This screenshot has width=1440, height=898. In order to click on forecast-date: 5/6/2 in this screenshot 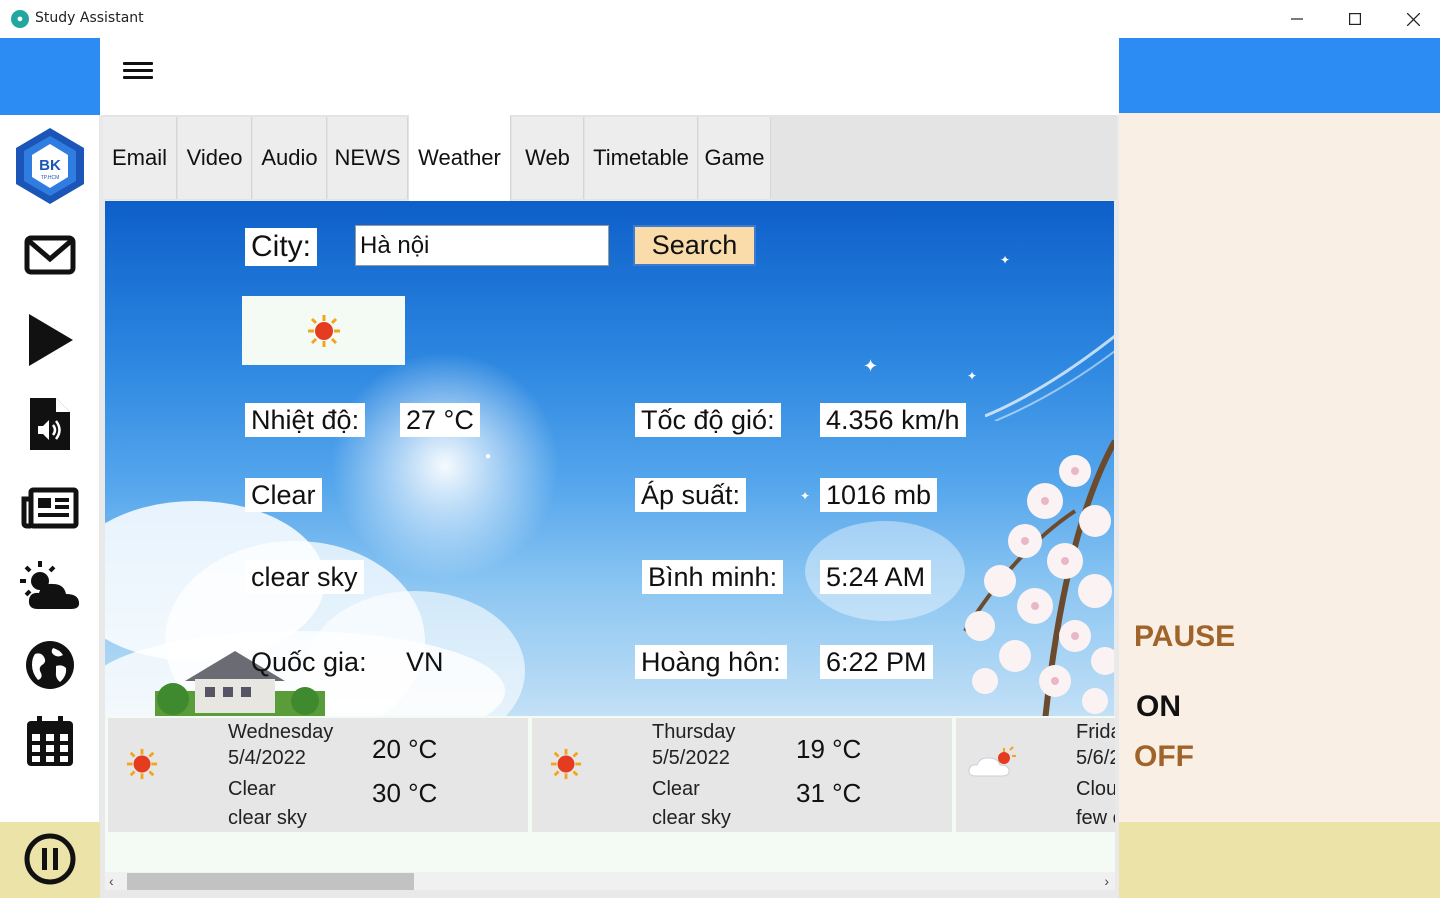, I will do `click(1095, 758)`.